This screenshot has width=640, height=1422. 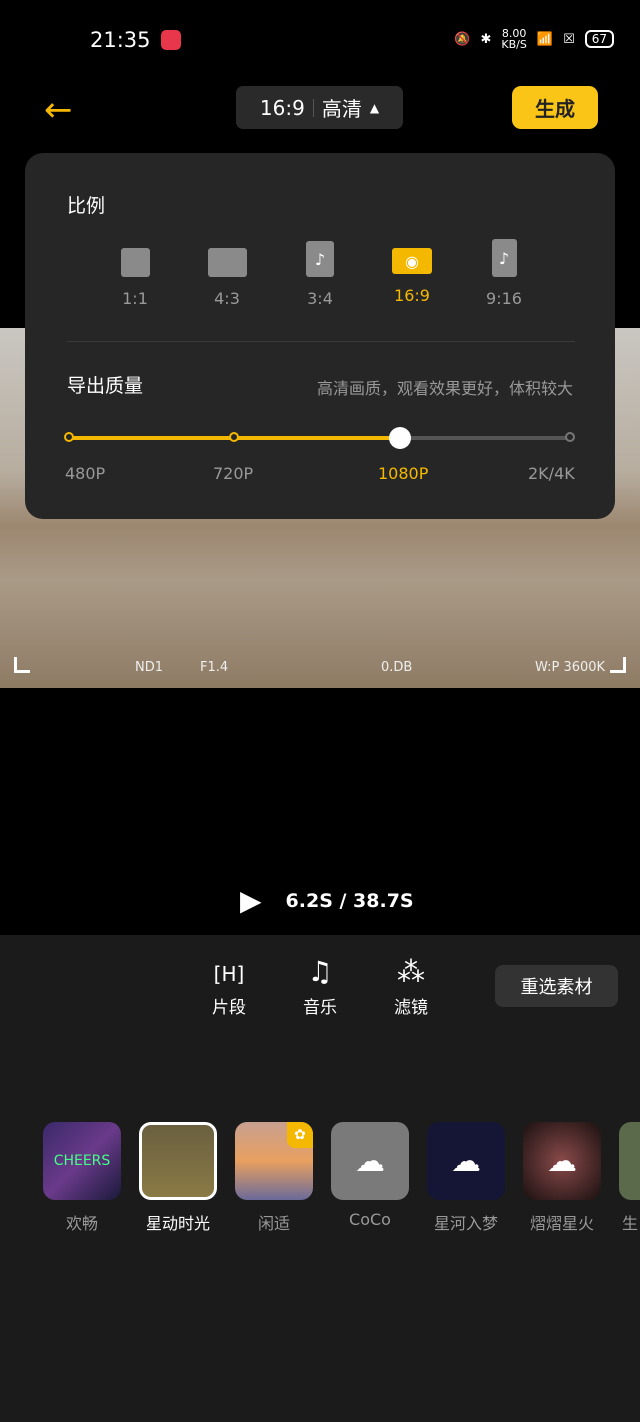 I want to click on ratio-9-16: ♪ 9:16, so click(x=504, y=273).